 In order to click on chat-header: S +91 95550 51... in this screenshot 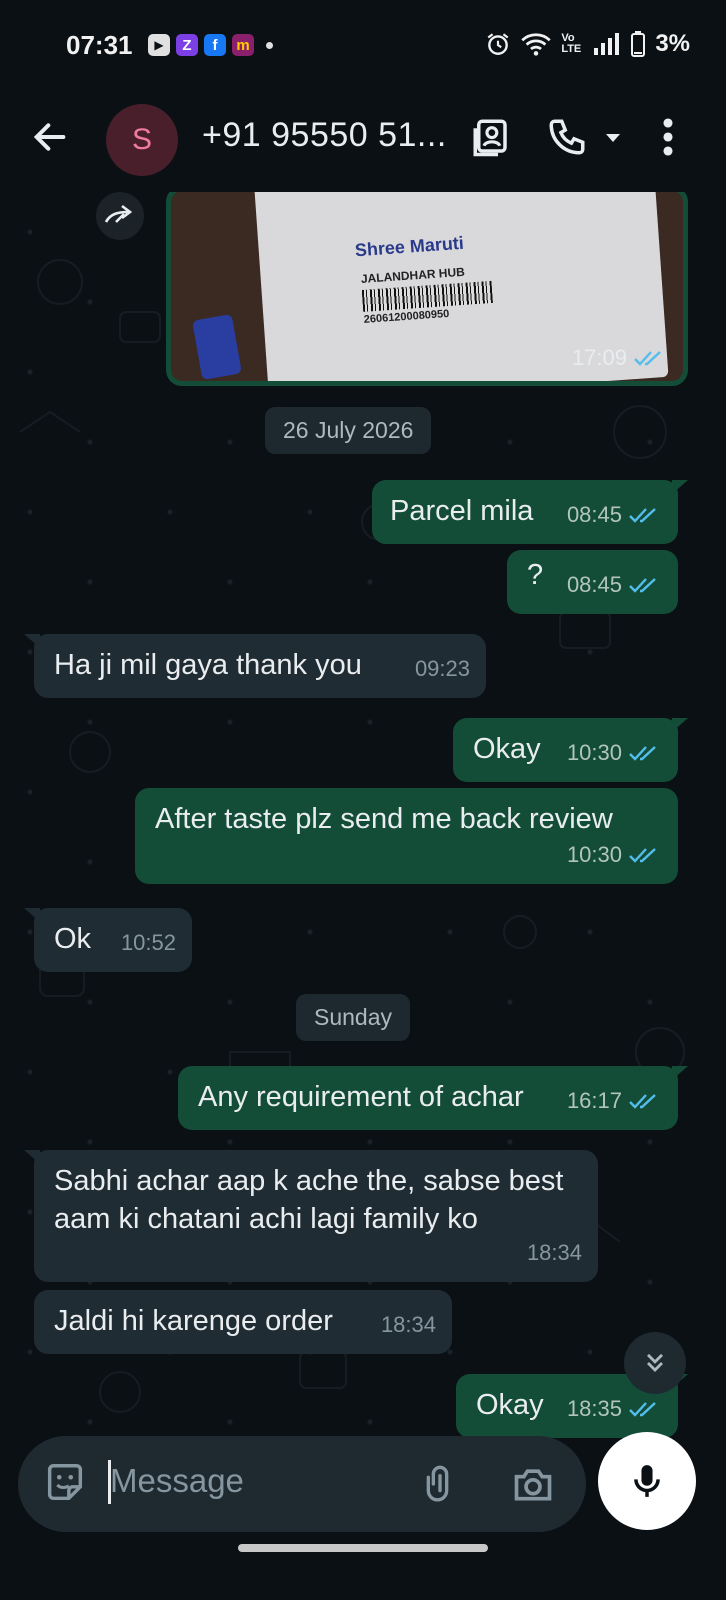, I will do `click(363, 142)`.